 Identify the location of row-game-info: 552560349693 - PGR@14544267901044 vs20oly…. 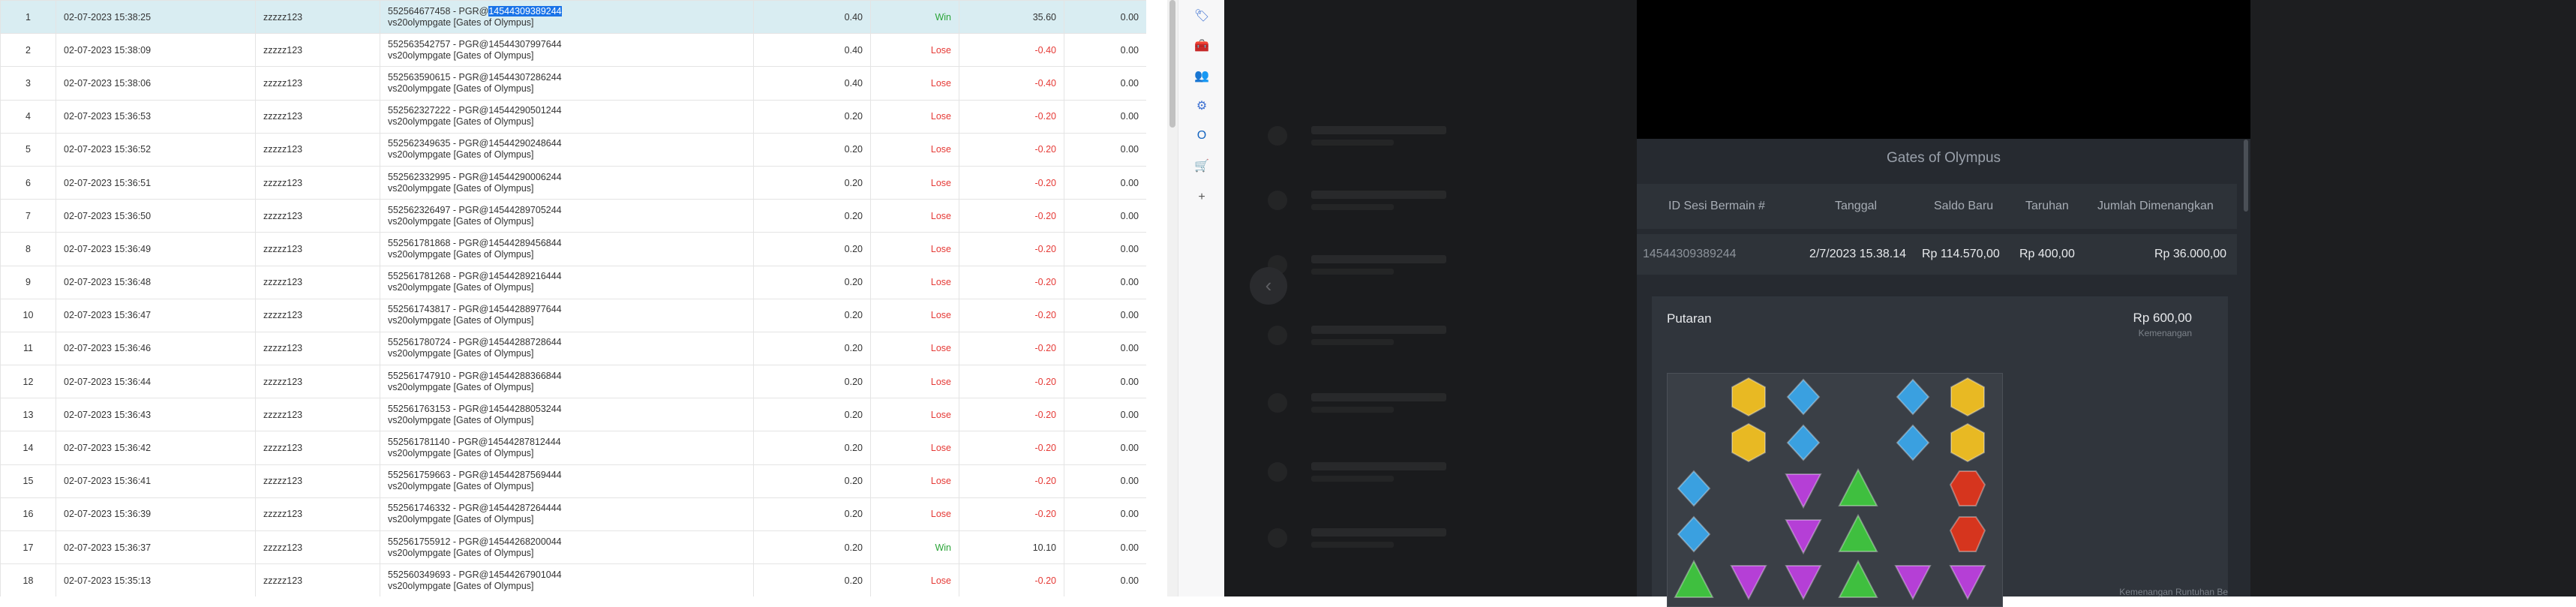
(567, 579).